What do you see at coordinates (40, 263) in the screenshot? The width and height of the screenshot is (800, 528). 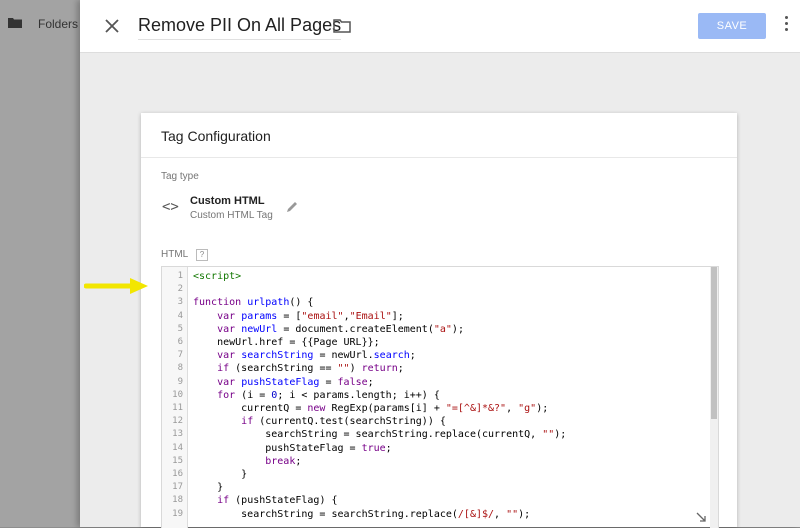 I see `background-sidebar: Folders` at bounding box center [40, 263].